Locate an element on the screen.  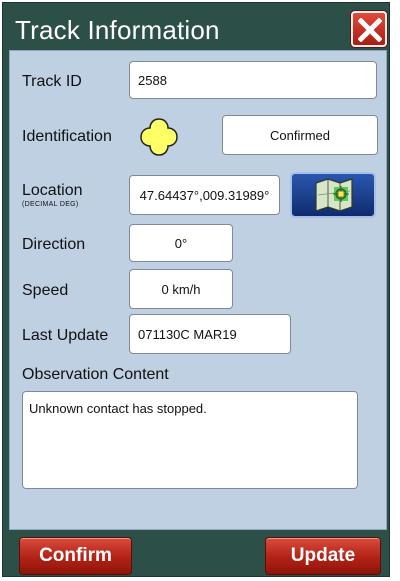
direction-label: Direction is located at coordinates (54, 244).